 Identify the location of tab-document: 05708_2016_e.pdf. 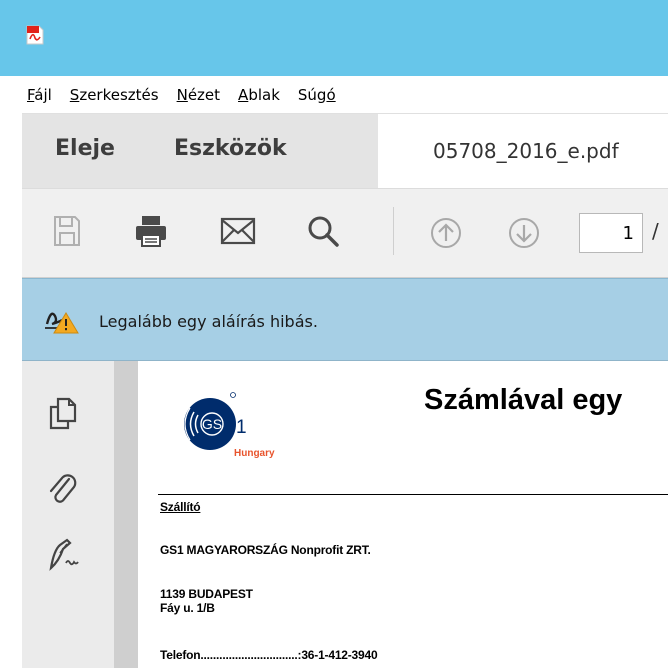
(527, 151).